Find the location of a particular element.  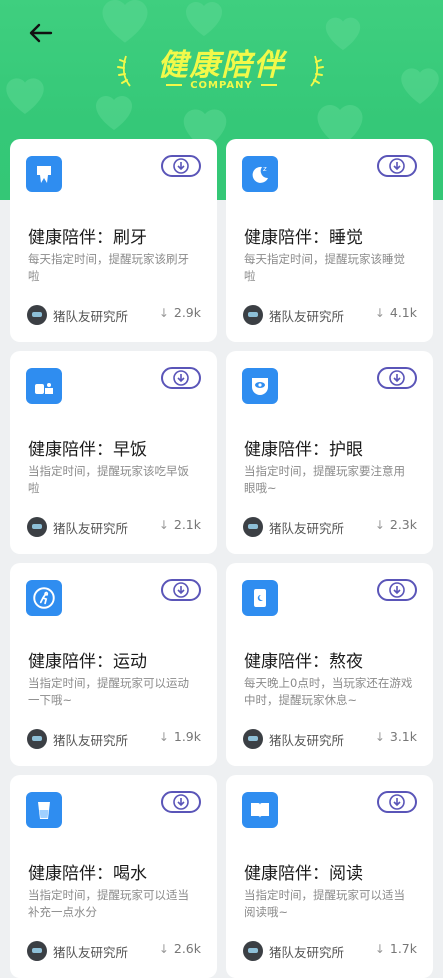

download-count: ↓ 3.1k is located at coordinates (395, 736).